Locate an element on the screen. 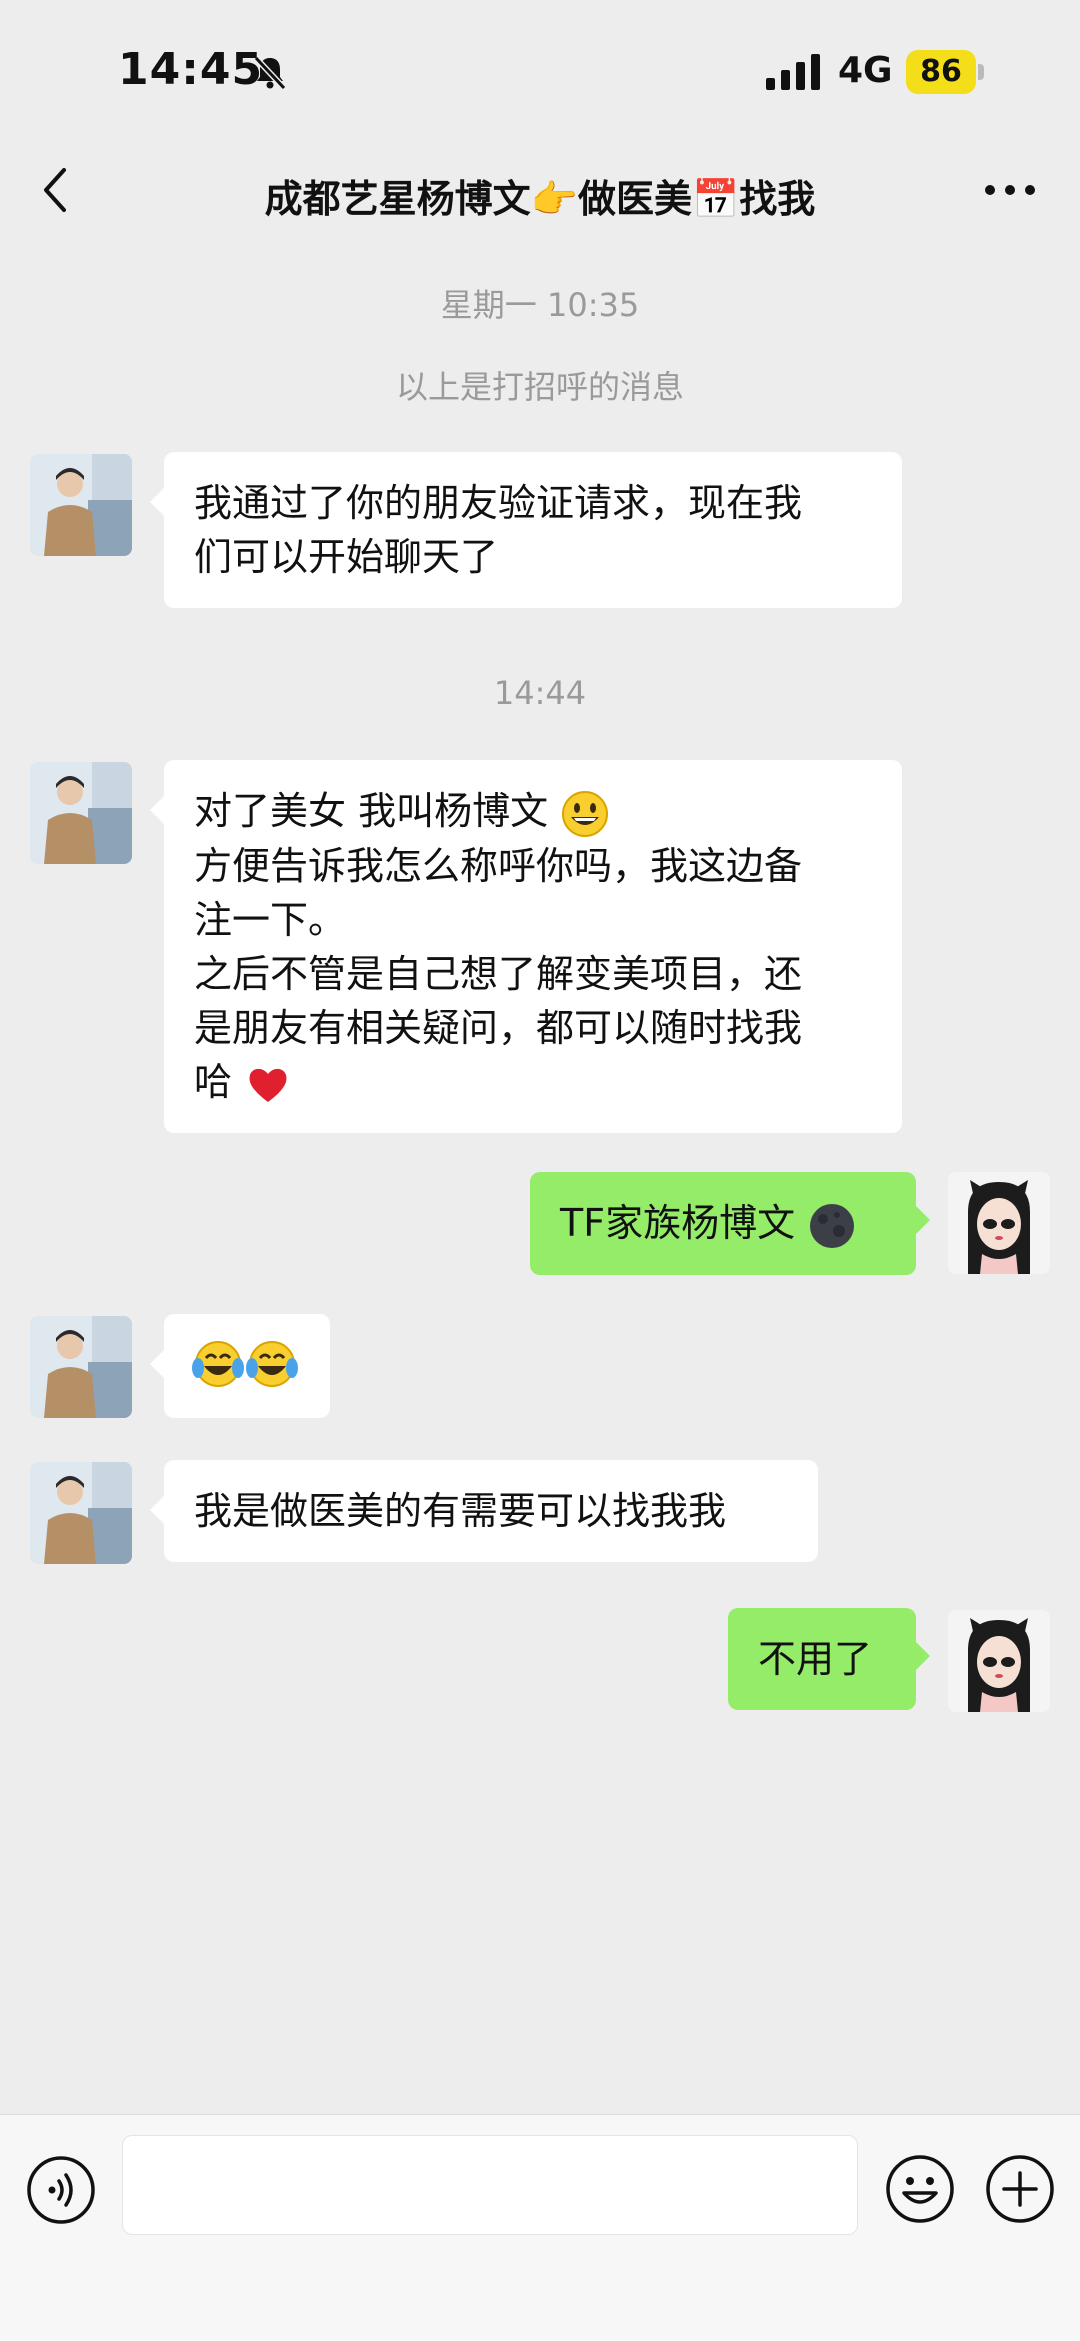 The height and width of the screenshot is (2341, 1080). more-icon is located at coordinates (1010, 190).